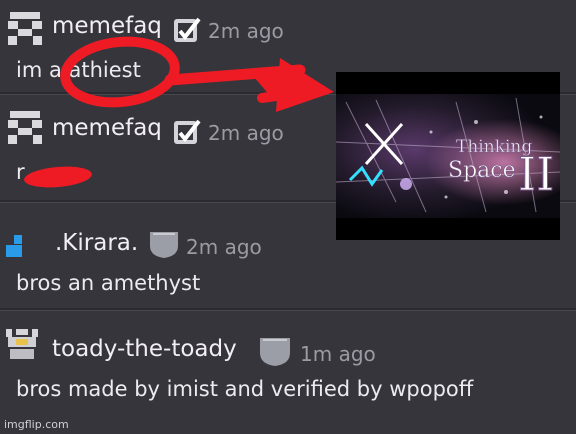  I want to click on thumbnail-title-line2: Space, so click(482, 170).